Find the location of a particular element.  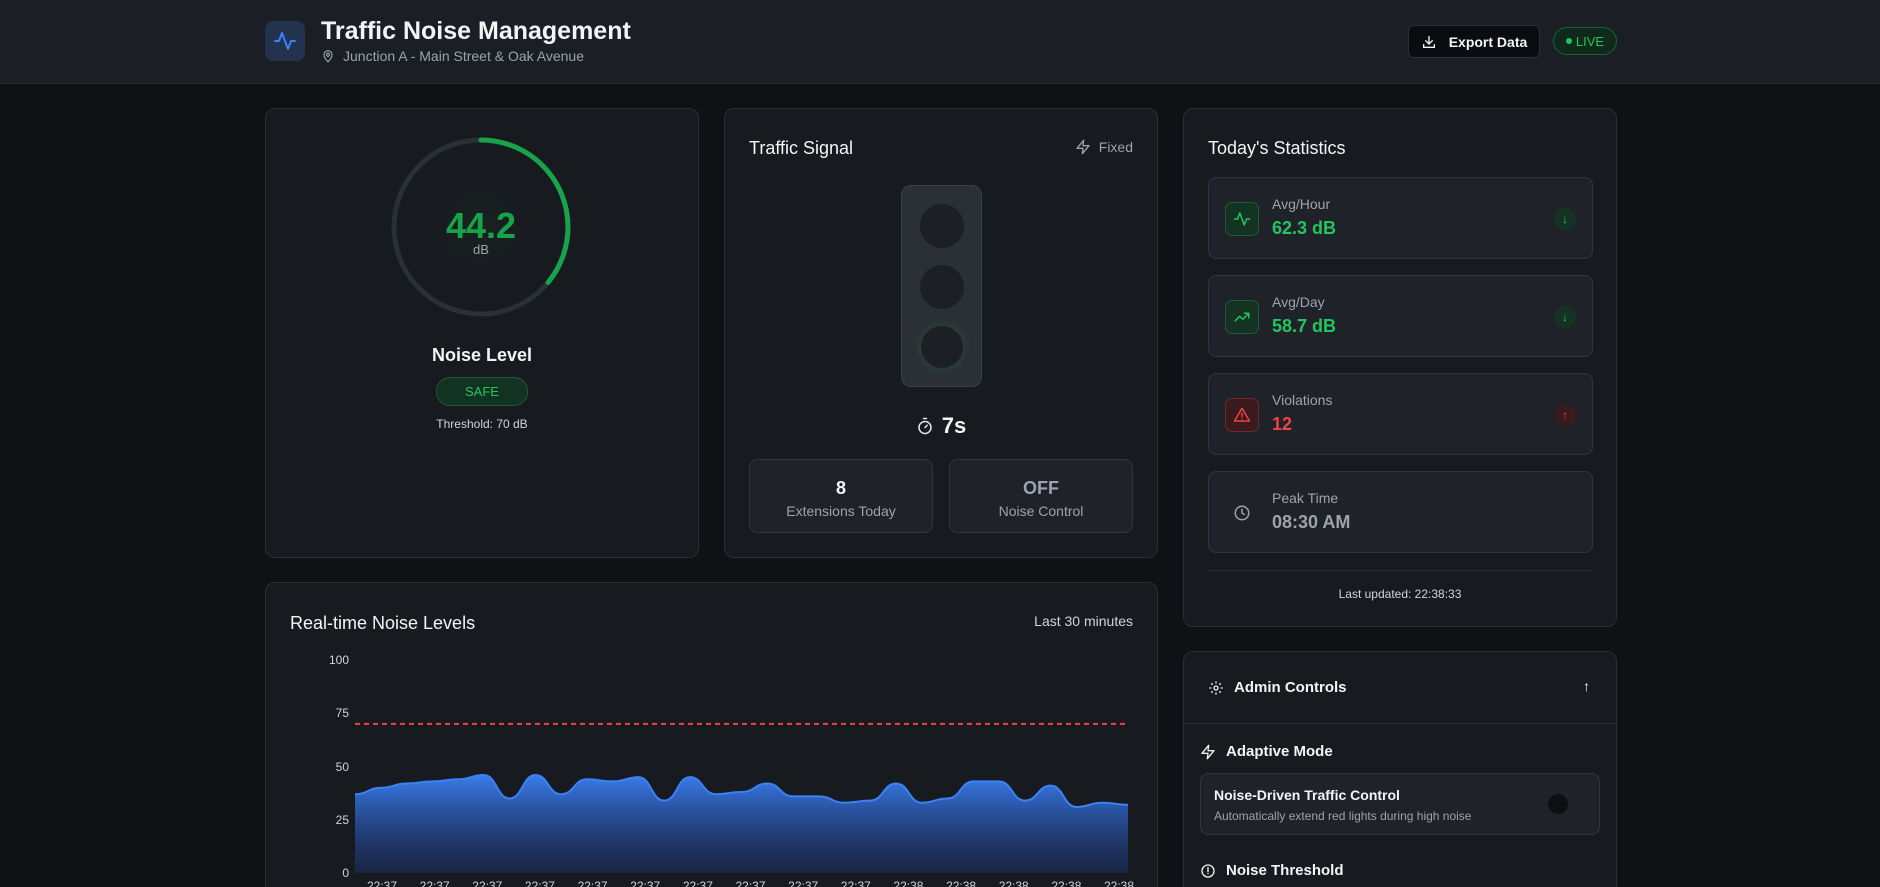

trend-up-icon: ↑ is located at coordinates (1565, 415).